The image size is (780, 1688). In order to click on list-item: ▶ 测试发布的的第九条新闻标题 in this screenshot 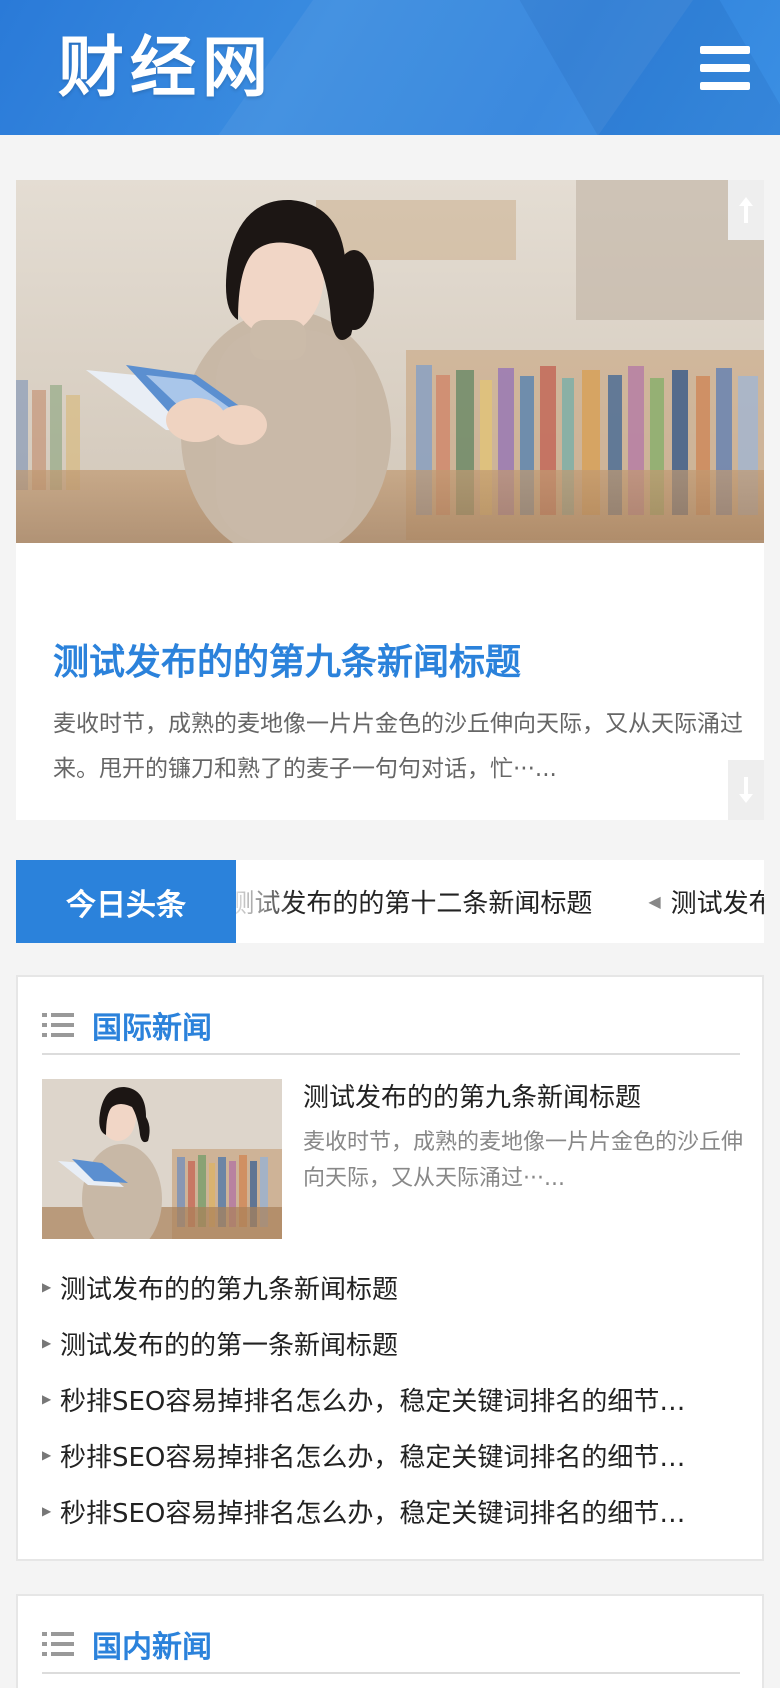, I will do `click(392, 1287)`.